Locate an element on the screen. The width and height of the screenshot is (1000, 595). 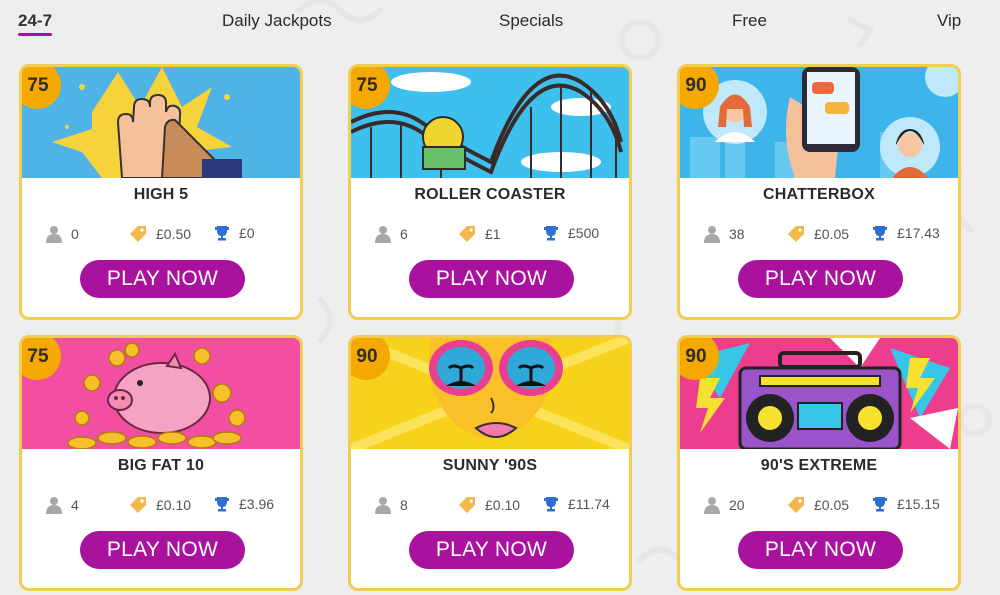
piggy-bank-illustration is located at coordinates (161, 393).